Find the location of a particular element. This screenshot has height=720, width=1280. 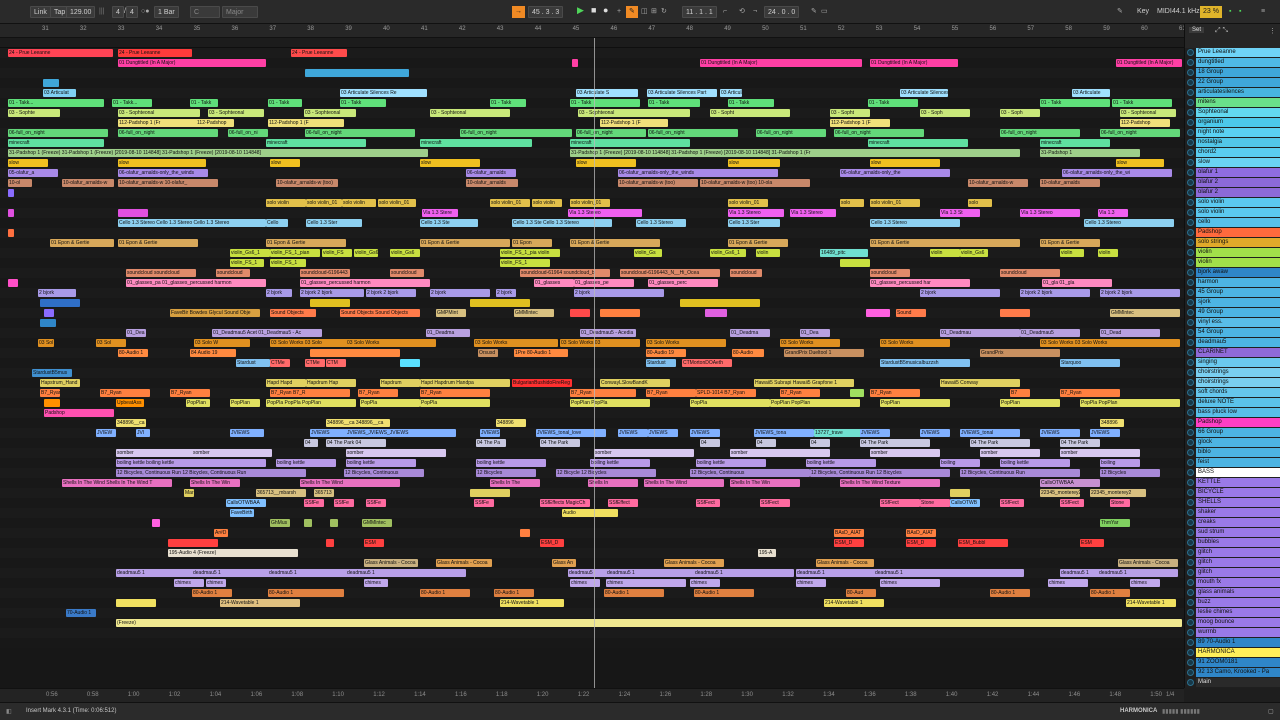

clip: 10-olafur_arnalds-w 10-olafur_ is located at coordinates (168, 183).